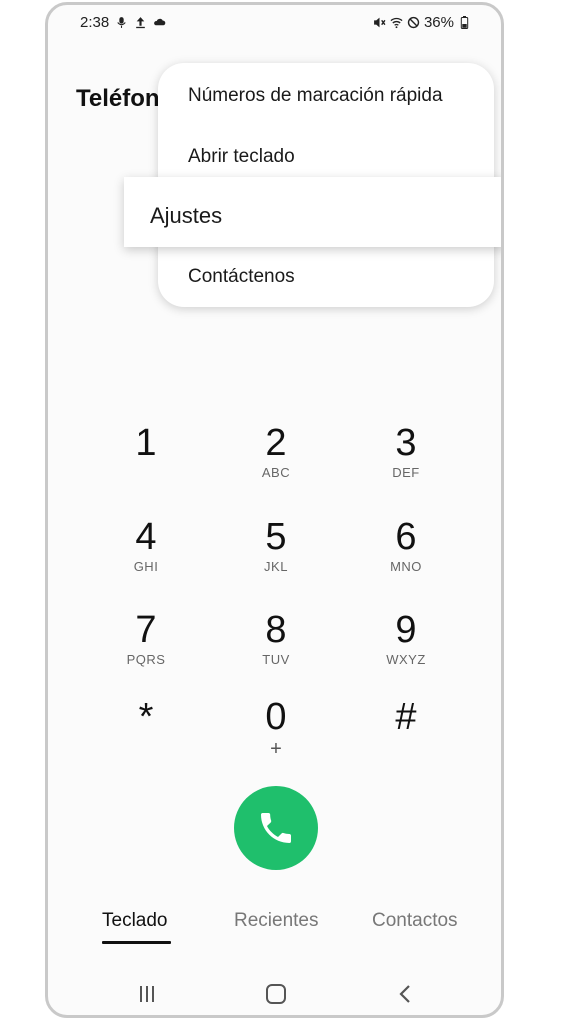 This screenshot has height=1020, width=568. Describe the element at coordinates (406, 717) in the screenshot. I see `key-digit: #` at that location.